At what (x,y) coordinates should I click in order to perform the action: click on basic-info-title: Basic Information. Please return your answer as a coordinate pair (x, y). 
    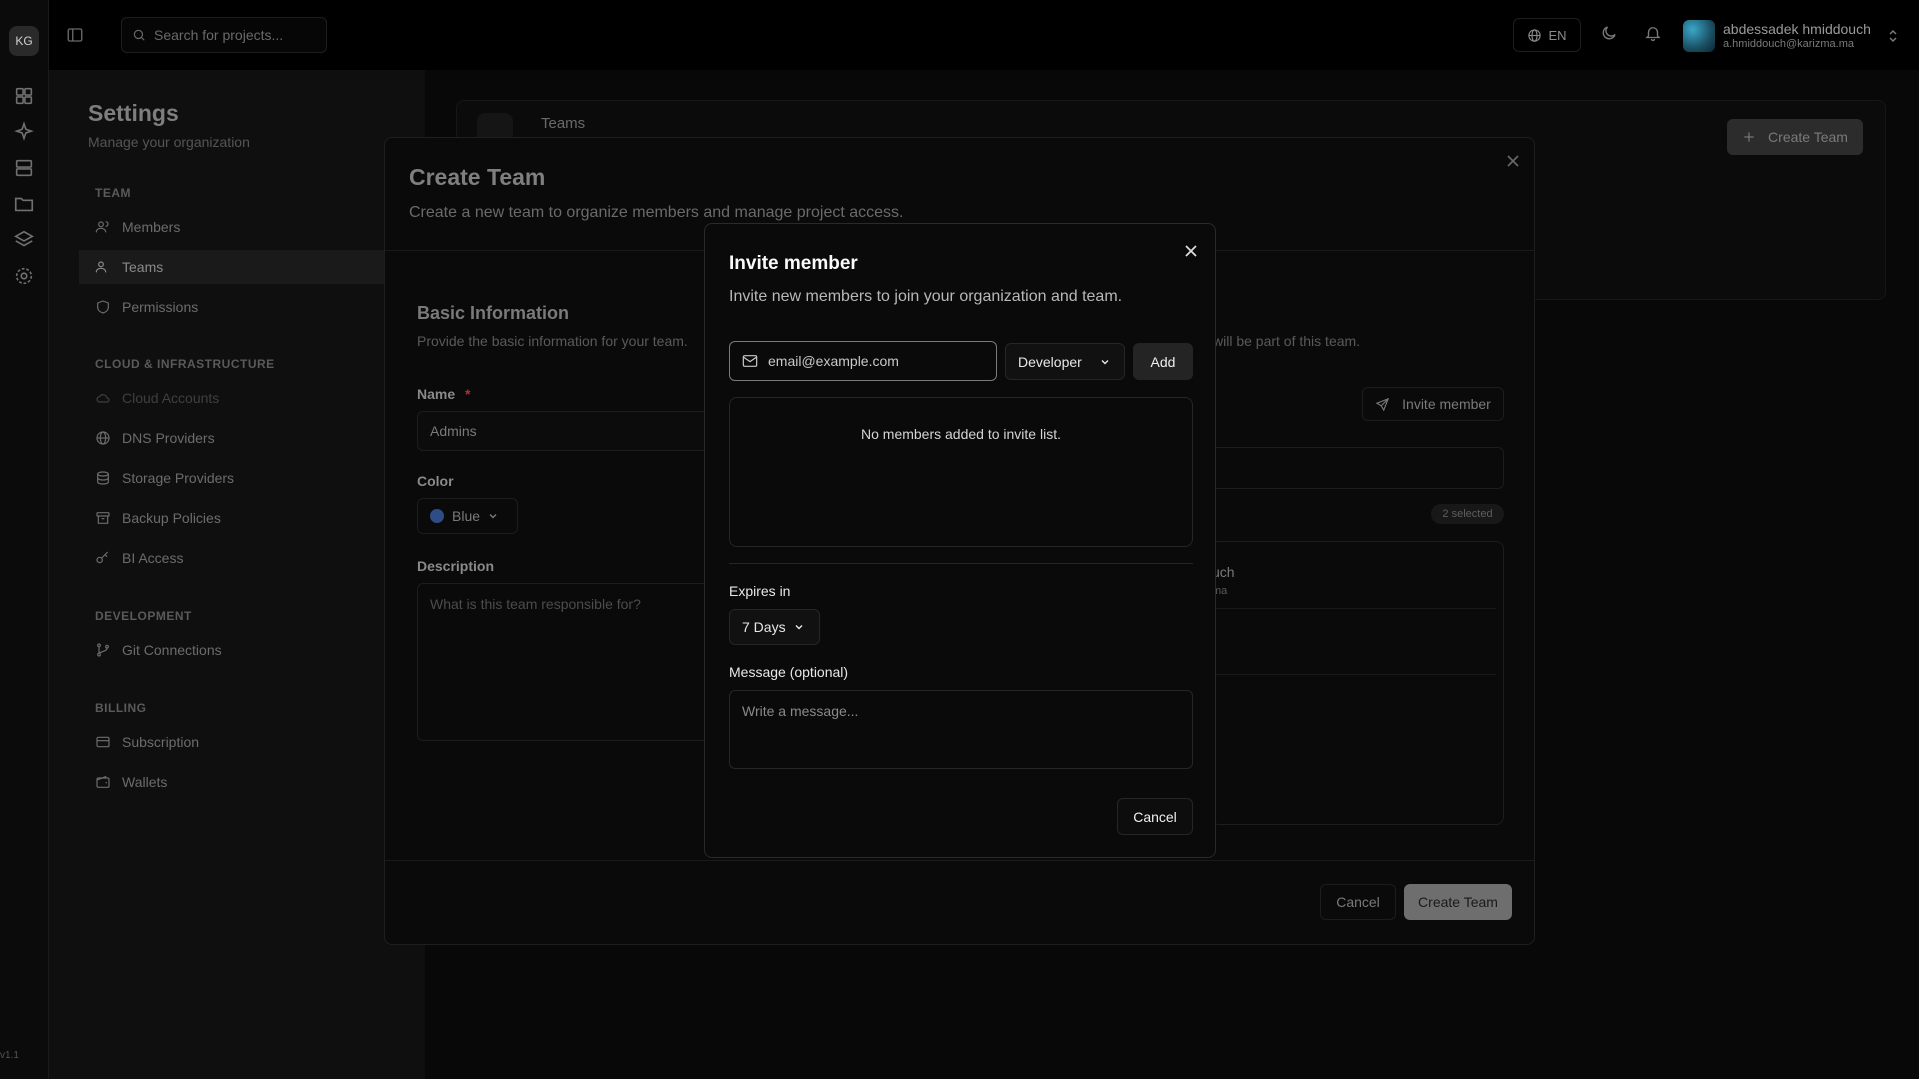
    Looking at the image, I should click on (493, 313).